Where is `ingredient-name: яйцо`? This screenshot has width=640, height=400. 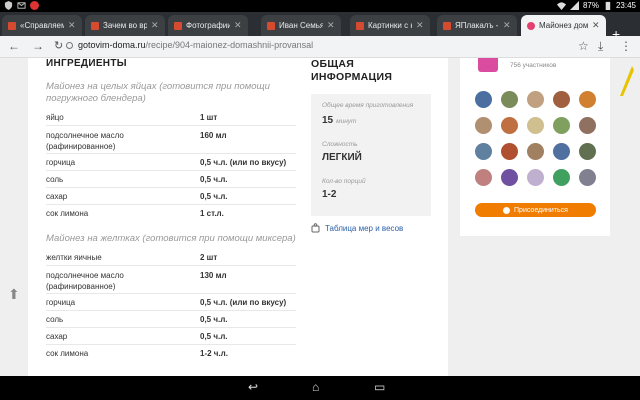 ingredient-name: яйцо is located at coordinates (55, 117).